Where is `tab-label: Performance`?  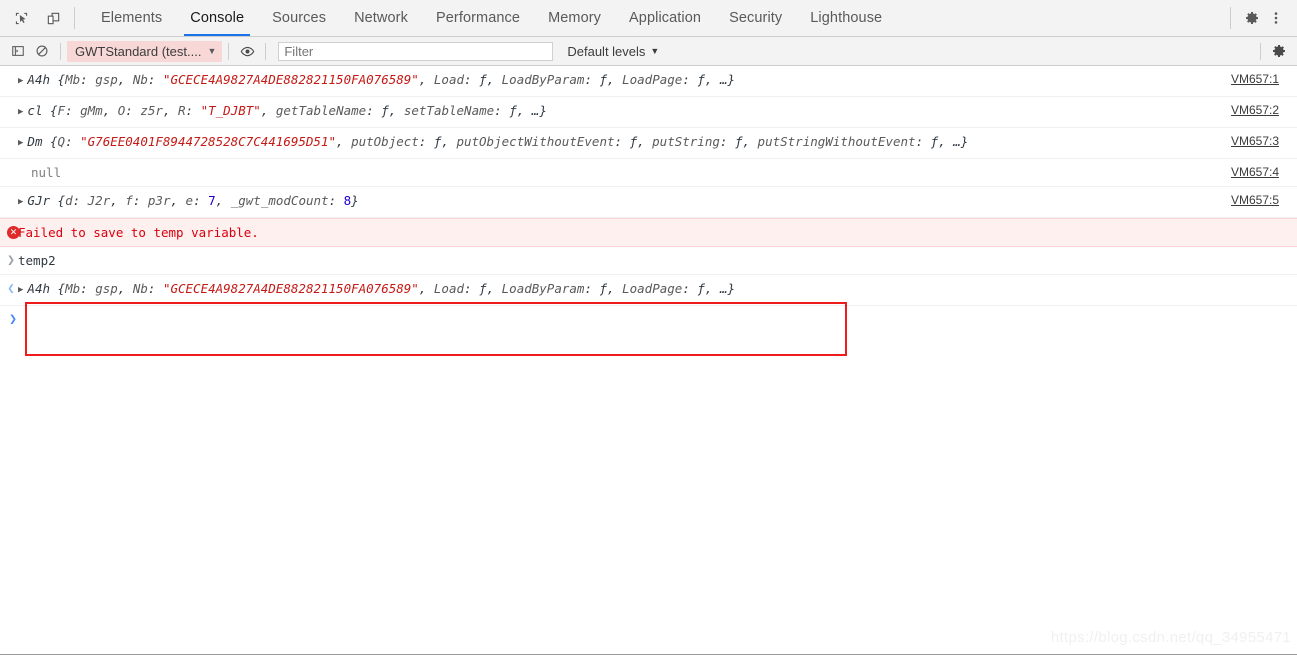
tab-label: Performance is located at coordinates (478, 18).